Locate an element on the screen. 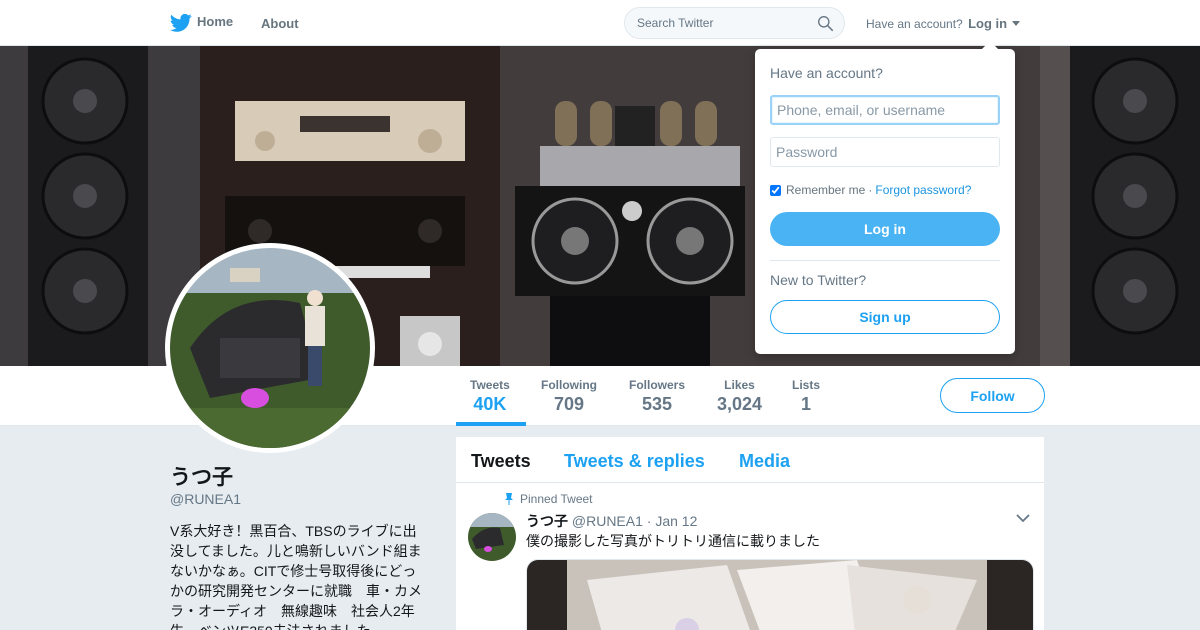  search-input is located at coordinates (715, 23).